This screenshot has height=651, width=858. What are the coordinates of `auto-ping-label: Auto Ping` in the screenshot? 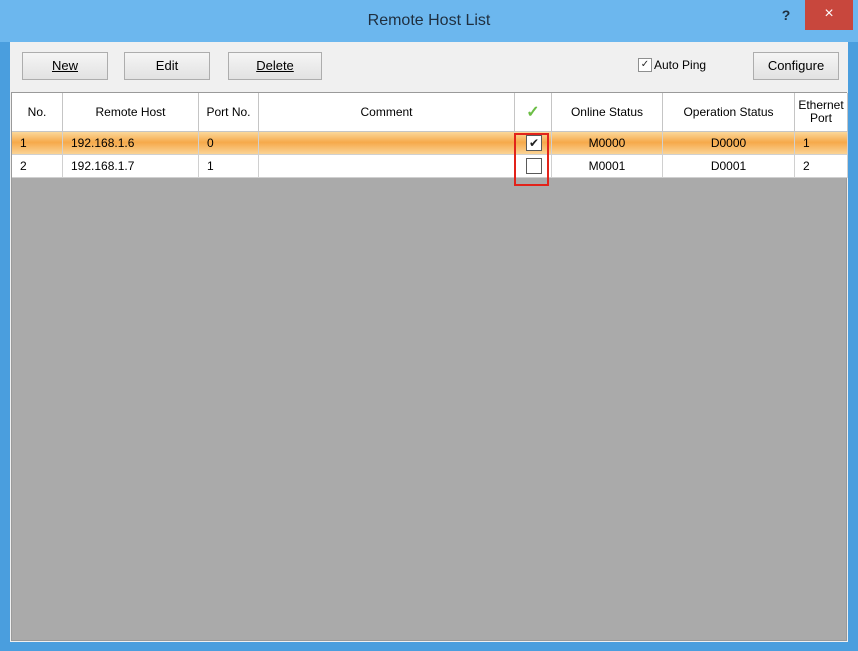 It's located at (680, 65).